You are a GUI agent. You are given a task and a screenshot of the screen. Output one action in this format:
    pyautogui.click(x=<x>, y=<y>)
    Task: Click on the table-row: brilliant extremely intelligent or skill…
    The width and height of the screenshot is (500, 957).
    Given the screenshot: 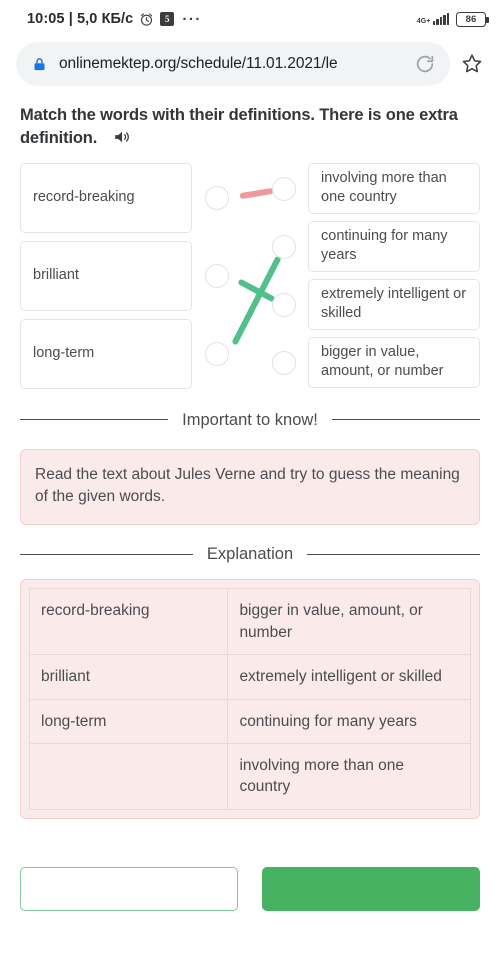 What is the action you would take?
    pyautogui.click(x=249, y=677)
    